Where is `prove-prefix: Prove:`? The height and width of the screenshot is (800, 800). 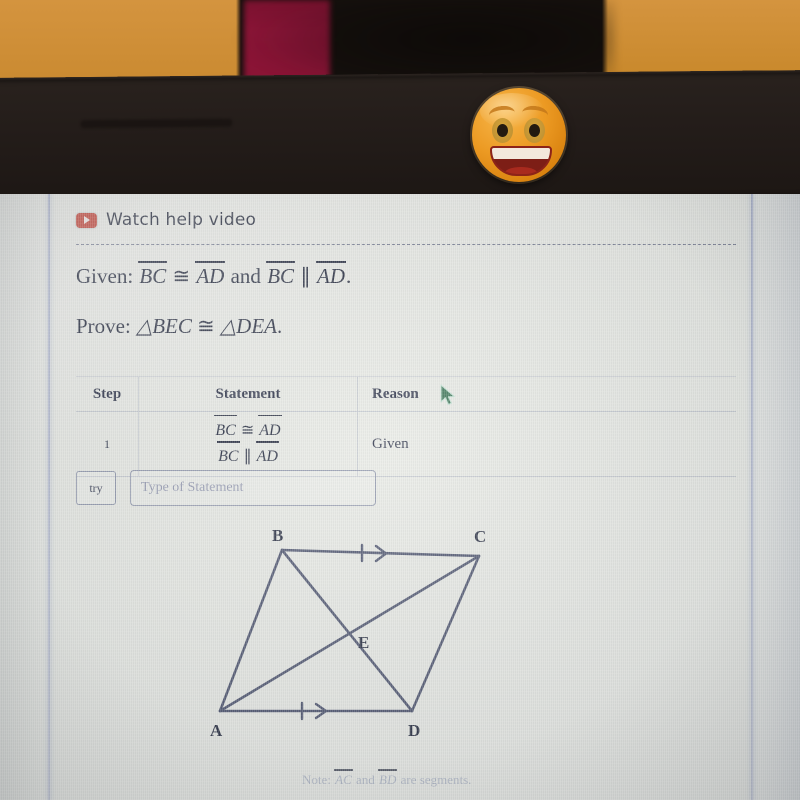
prove-prefix: Prove: is located at coordinates (103, 326).